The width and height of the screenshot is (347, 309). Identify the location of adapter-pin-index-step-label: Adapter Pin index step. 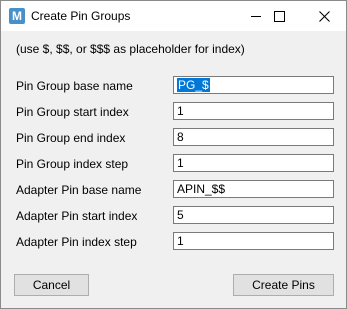
(76, 242).